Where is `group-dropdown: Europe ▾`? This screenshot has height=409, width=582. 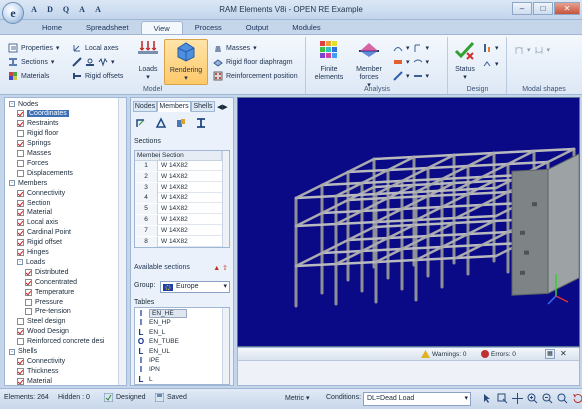 group-dropdown: Europe ▾ is located at coordinates (195, 287).